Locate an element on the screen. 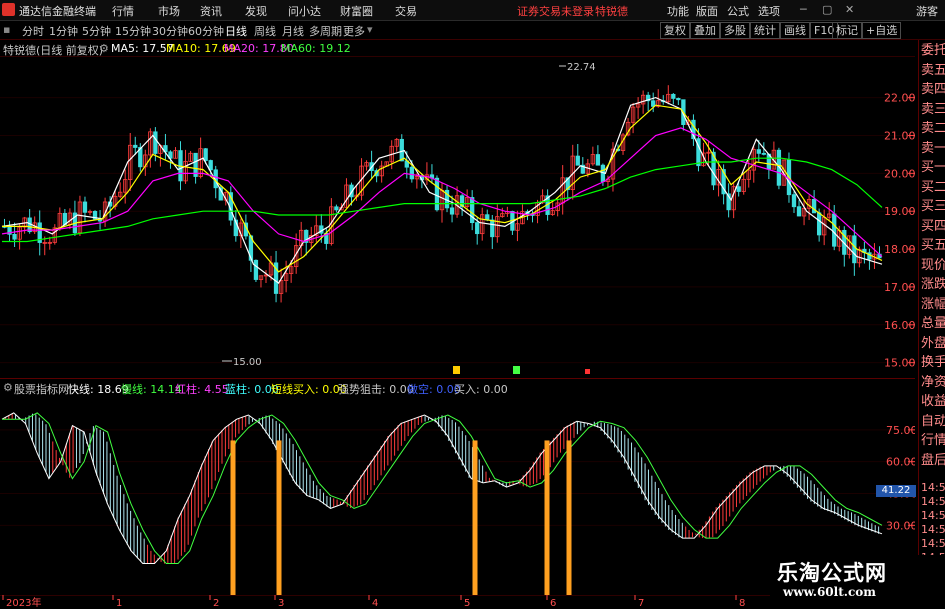 This screenshot has height=609, width=945. slow-line-value: 慢线: 14.14 is located at coordinates (151, 389).